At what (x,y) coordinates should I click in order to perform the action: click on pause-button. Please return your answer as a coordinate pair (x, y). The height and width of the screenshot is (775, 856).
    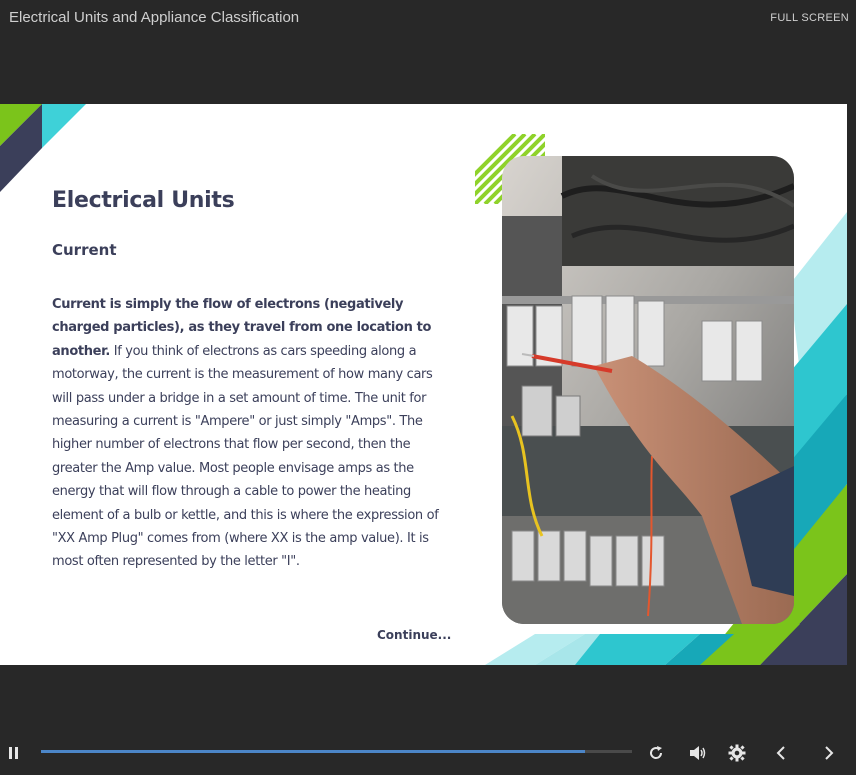
    Looking at the image, I should click on (14, 753).